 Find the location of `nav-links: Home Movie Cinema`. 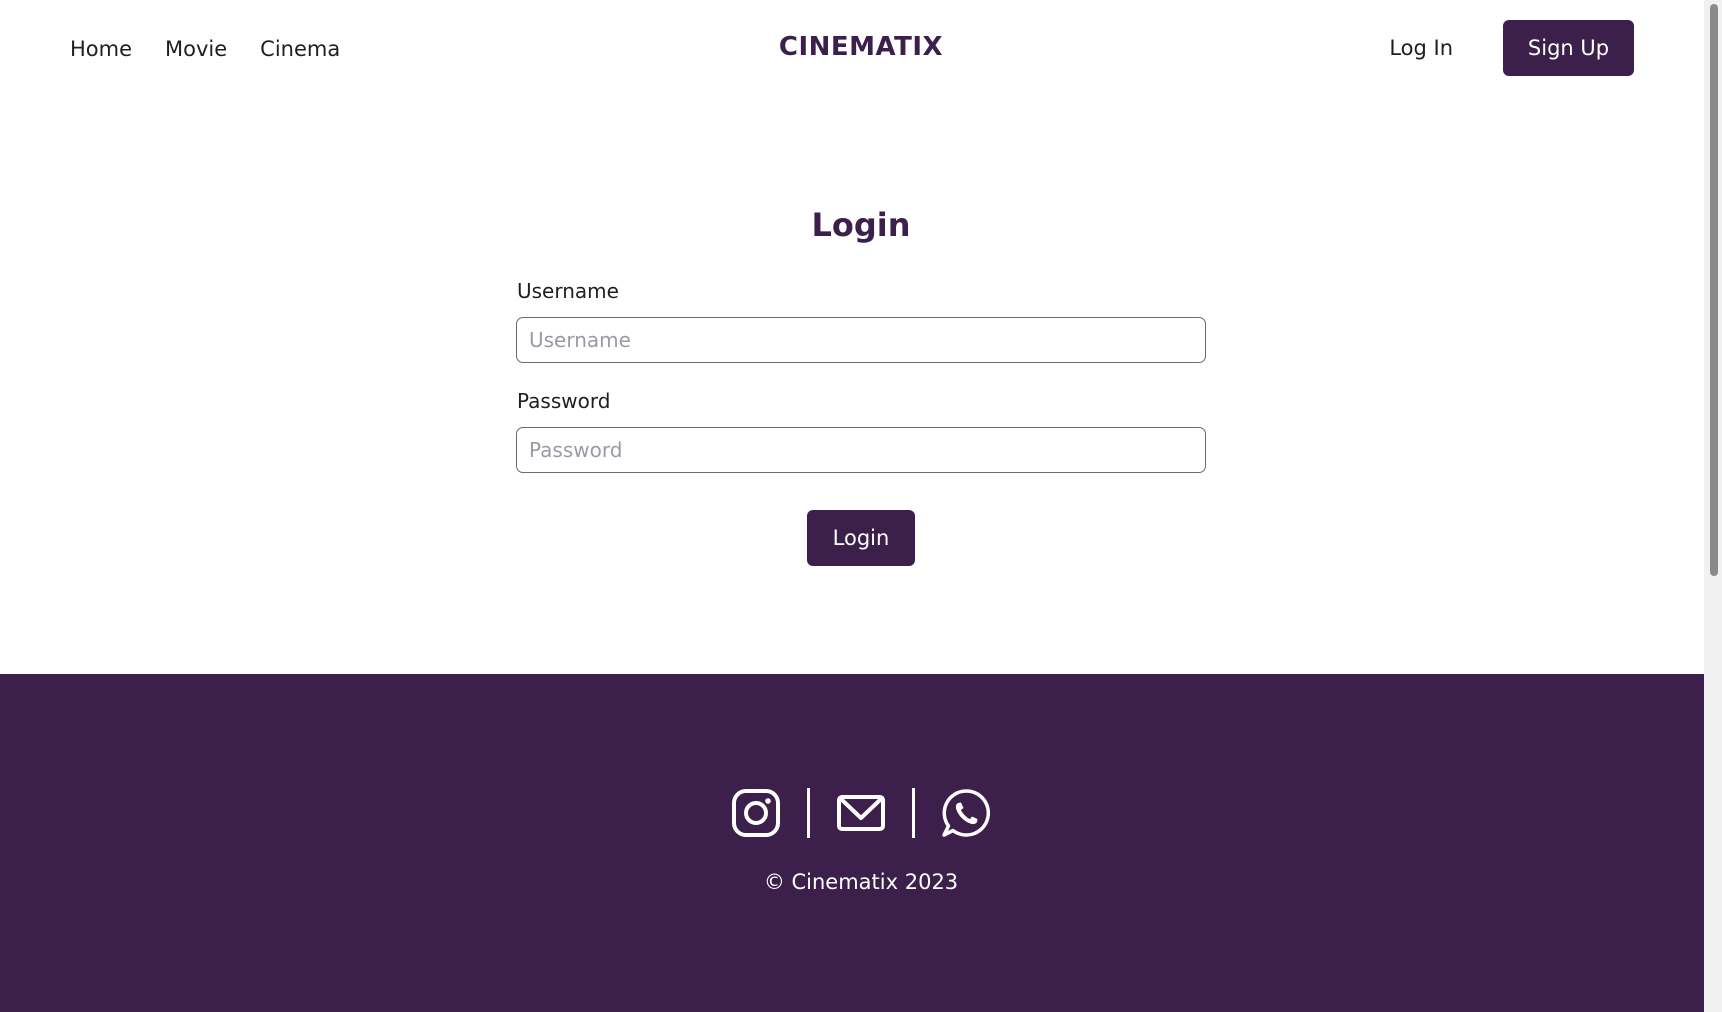

nav-links: Home Movie Cinema is located at coordinates (205, 49).